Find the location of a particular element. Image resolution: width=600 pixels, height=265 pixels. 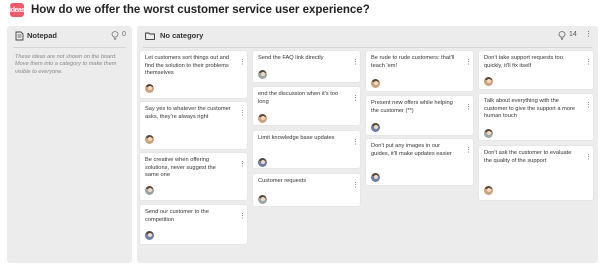

notepad-icon is located at coordinates (19, 36).